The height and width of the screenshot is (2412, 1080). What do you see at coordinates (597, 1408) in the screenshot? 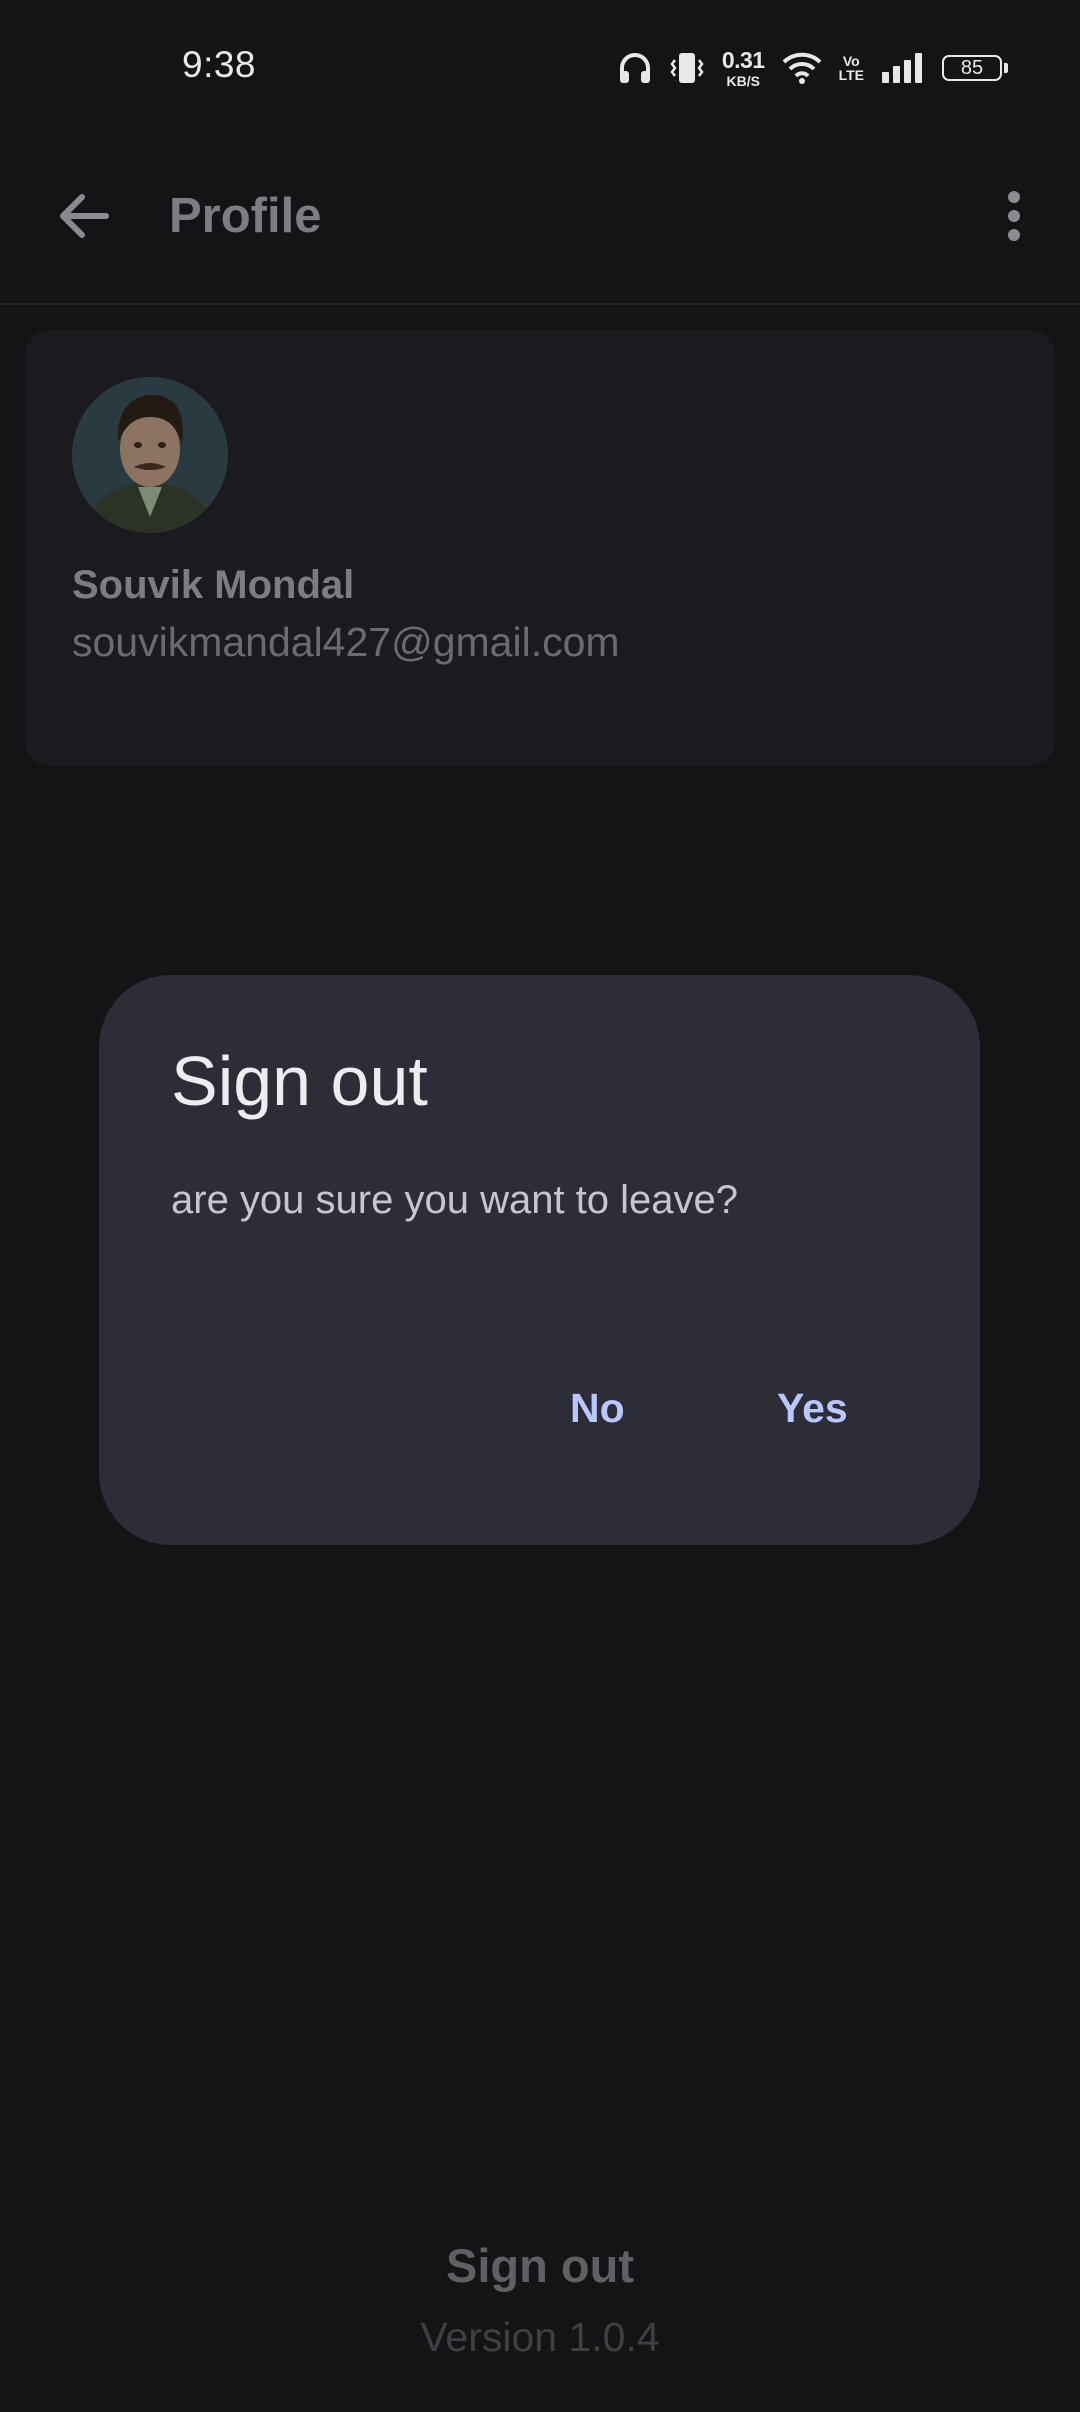
I see `dialog-no-button: No` at bounding box center [597, 1408].